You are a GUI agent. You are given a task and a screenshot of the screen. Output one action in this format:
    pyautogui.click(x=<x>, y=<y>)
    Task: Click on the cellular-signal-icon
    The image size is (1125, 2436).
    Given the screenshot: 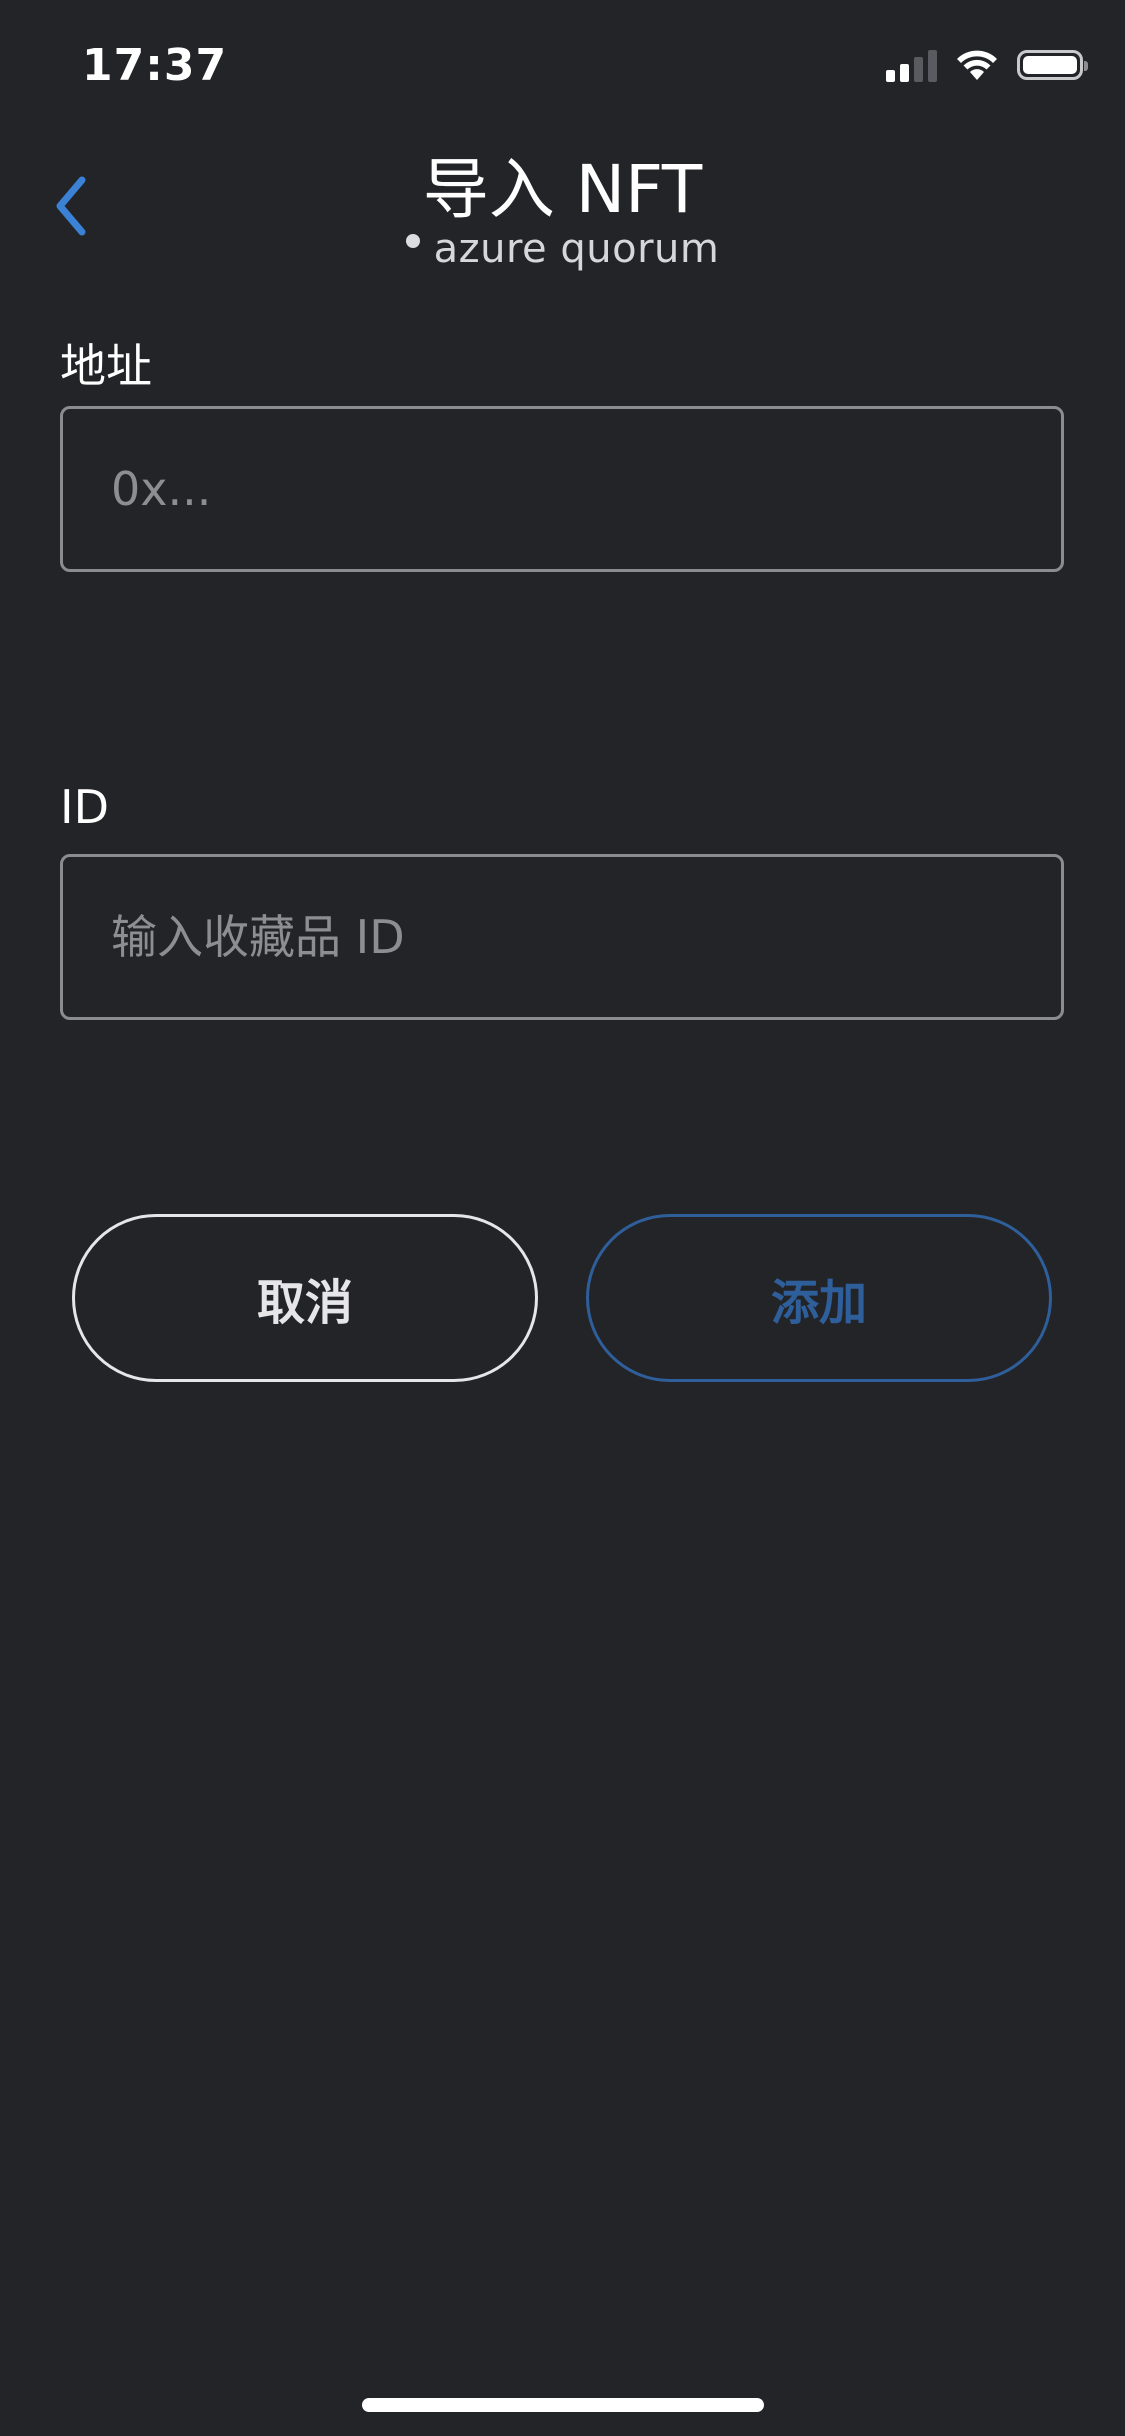 What is the action you would take?
    pyautogui.click(x=911, y=65)
    